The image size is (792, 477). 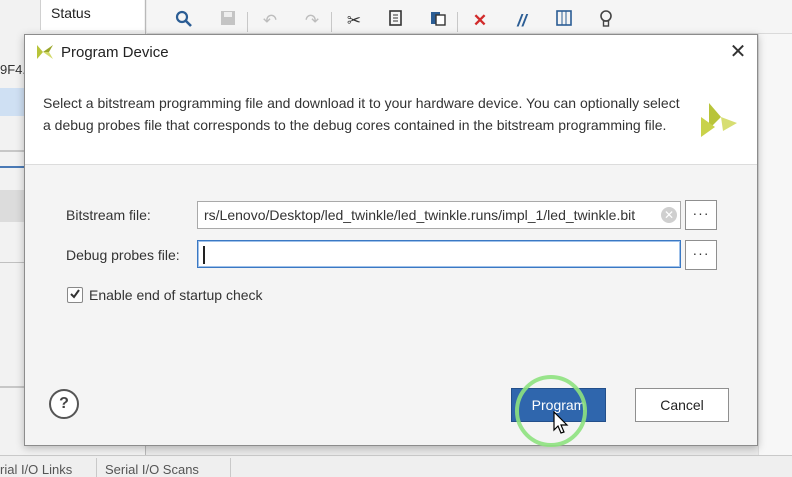 What do you see at coordinates (12, 102) in the screenshot?
I see `left-panel-selected-row` at bounding box center [12, 102].